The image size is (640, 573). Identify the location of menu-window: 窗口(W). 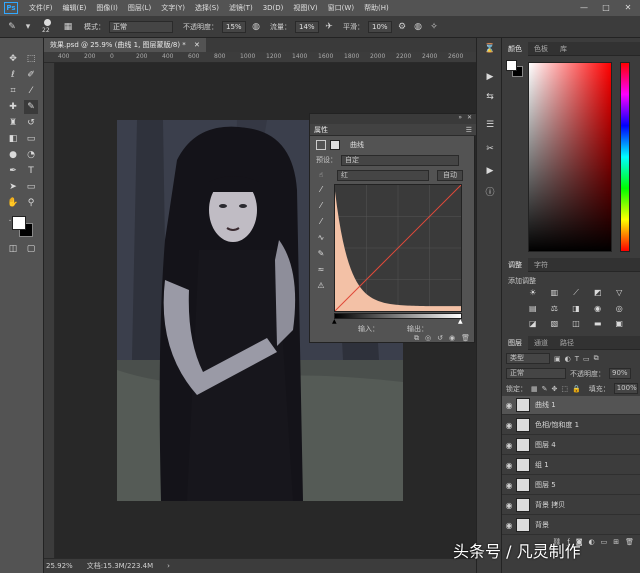
(341, 8).